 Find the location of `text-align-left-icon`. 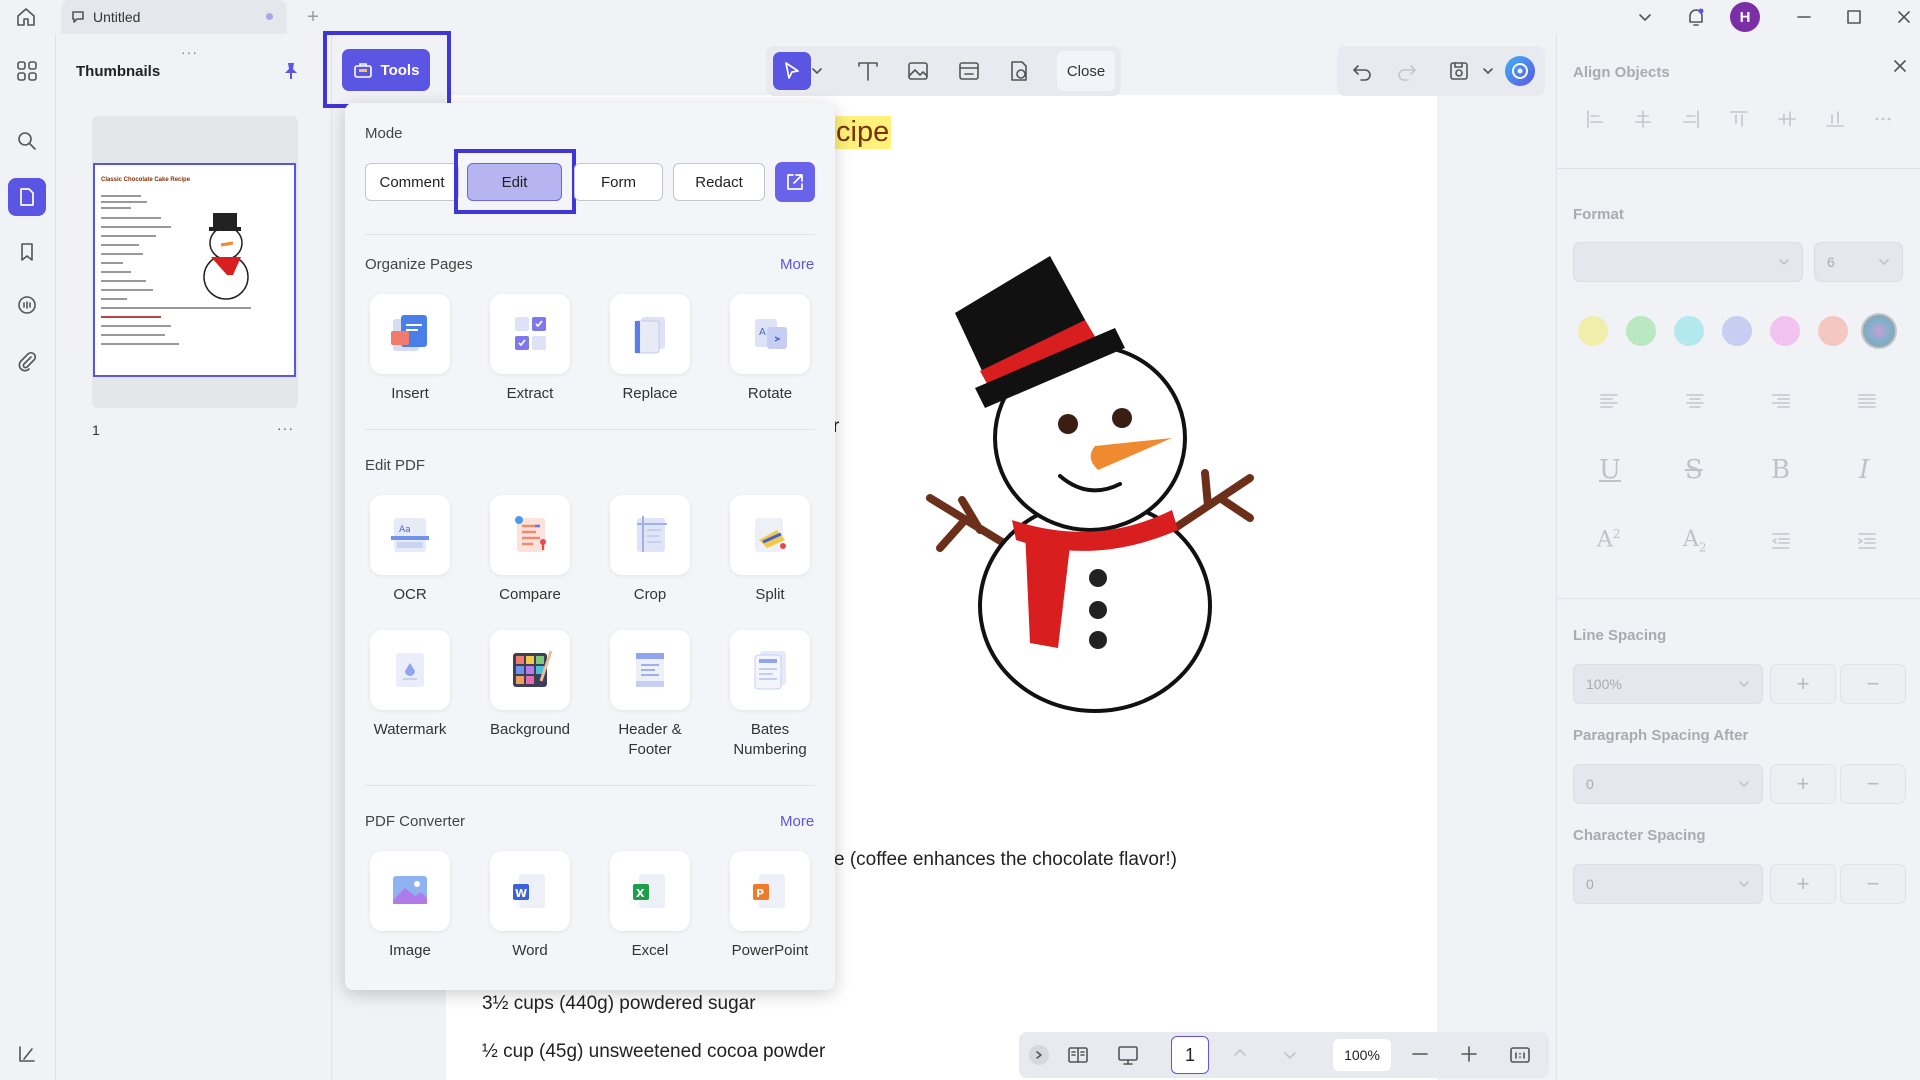

text-align-left-icon is located at coordinates (1609, 401).